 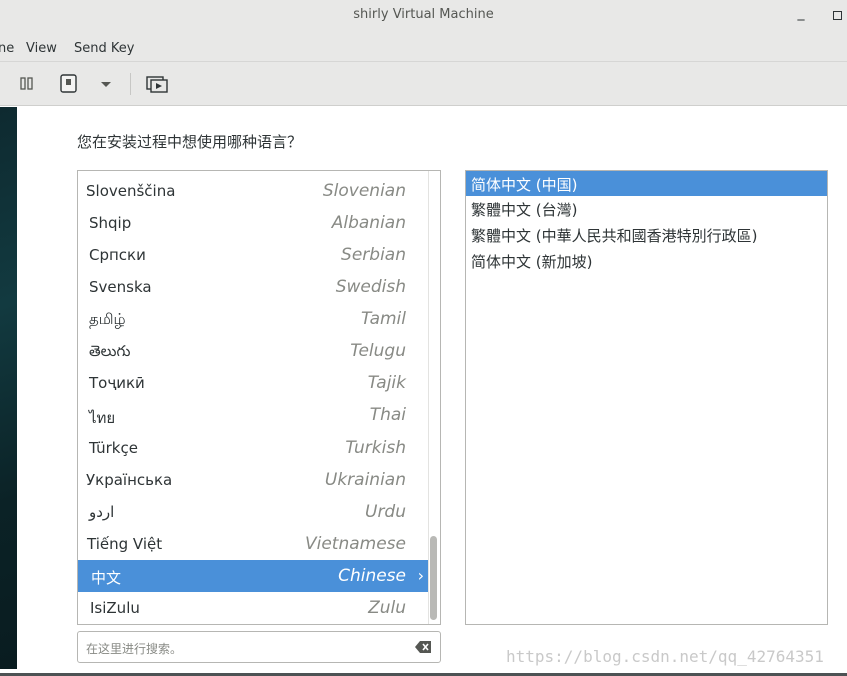 What do you see at coordinates (125, 544) in the screenshot?
I see `language-native-name: Tiếng Việt` at bounding box center [125, 544].